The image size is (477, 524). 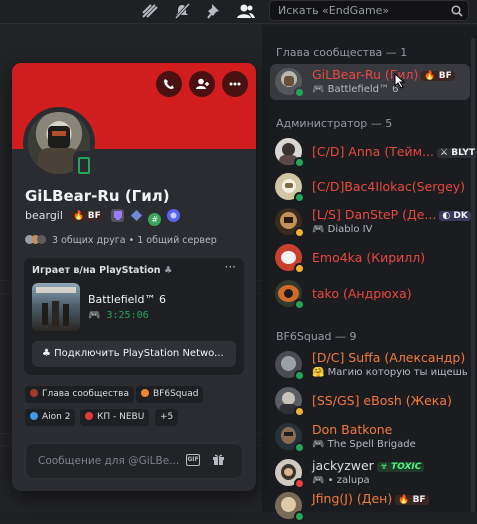 I want to click on section-header: Глава сообщества — 1, so click(x=342, y=52).